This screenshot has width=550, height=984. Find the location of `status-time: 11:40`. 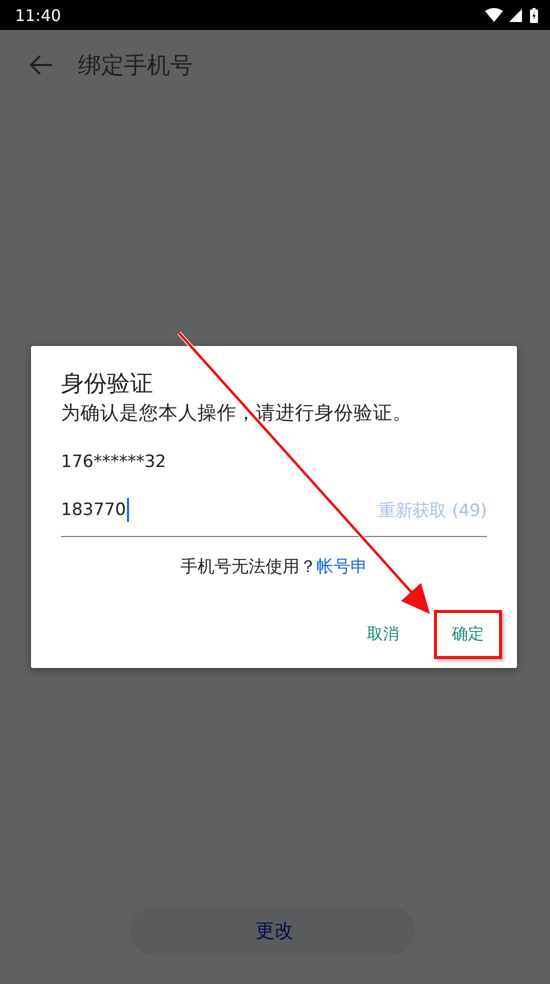

status-time: 11:40 is located at coordinates (38, 15).